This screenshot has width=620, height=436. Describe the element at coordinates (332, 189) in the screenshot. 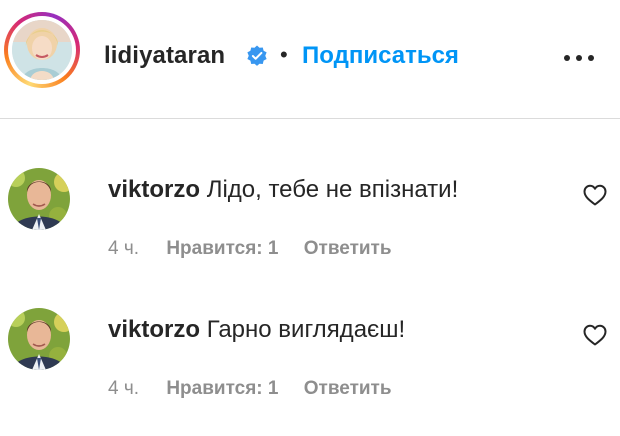

I see `comment-body: Лідо, тебе не впізнати!` at that location.